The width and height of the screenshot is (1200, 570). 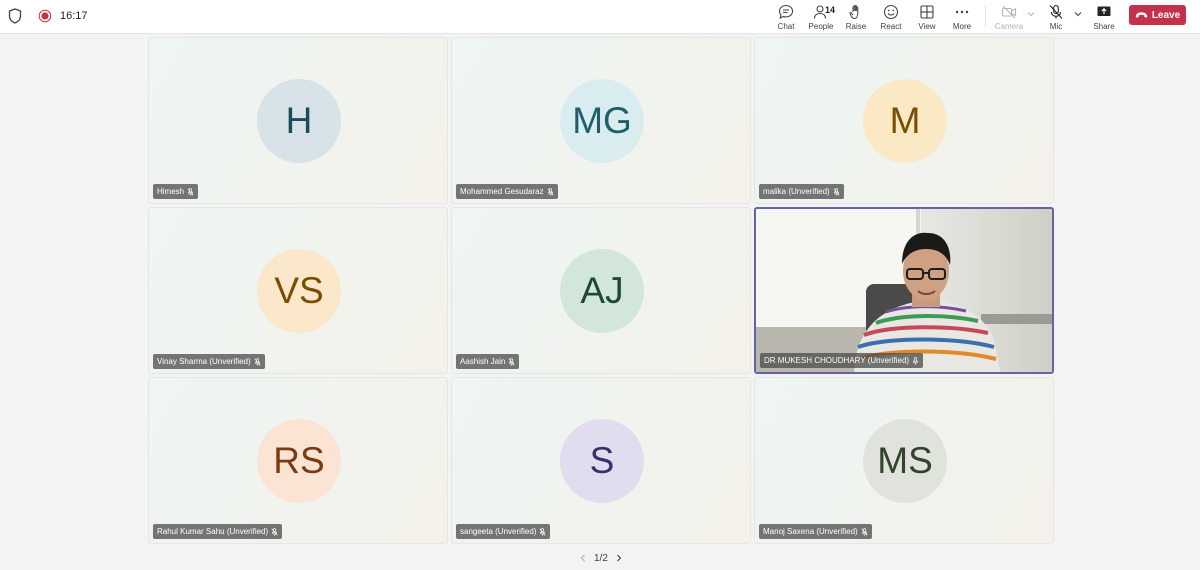 I want to click on avatar: M, so click(x=905, y=121).